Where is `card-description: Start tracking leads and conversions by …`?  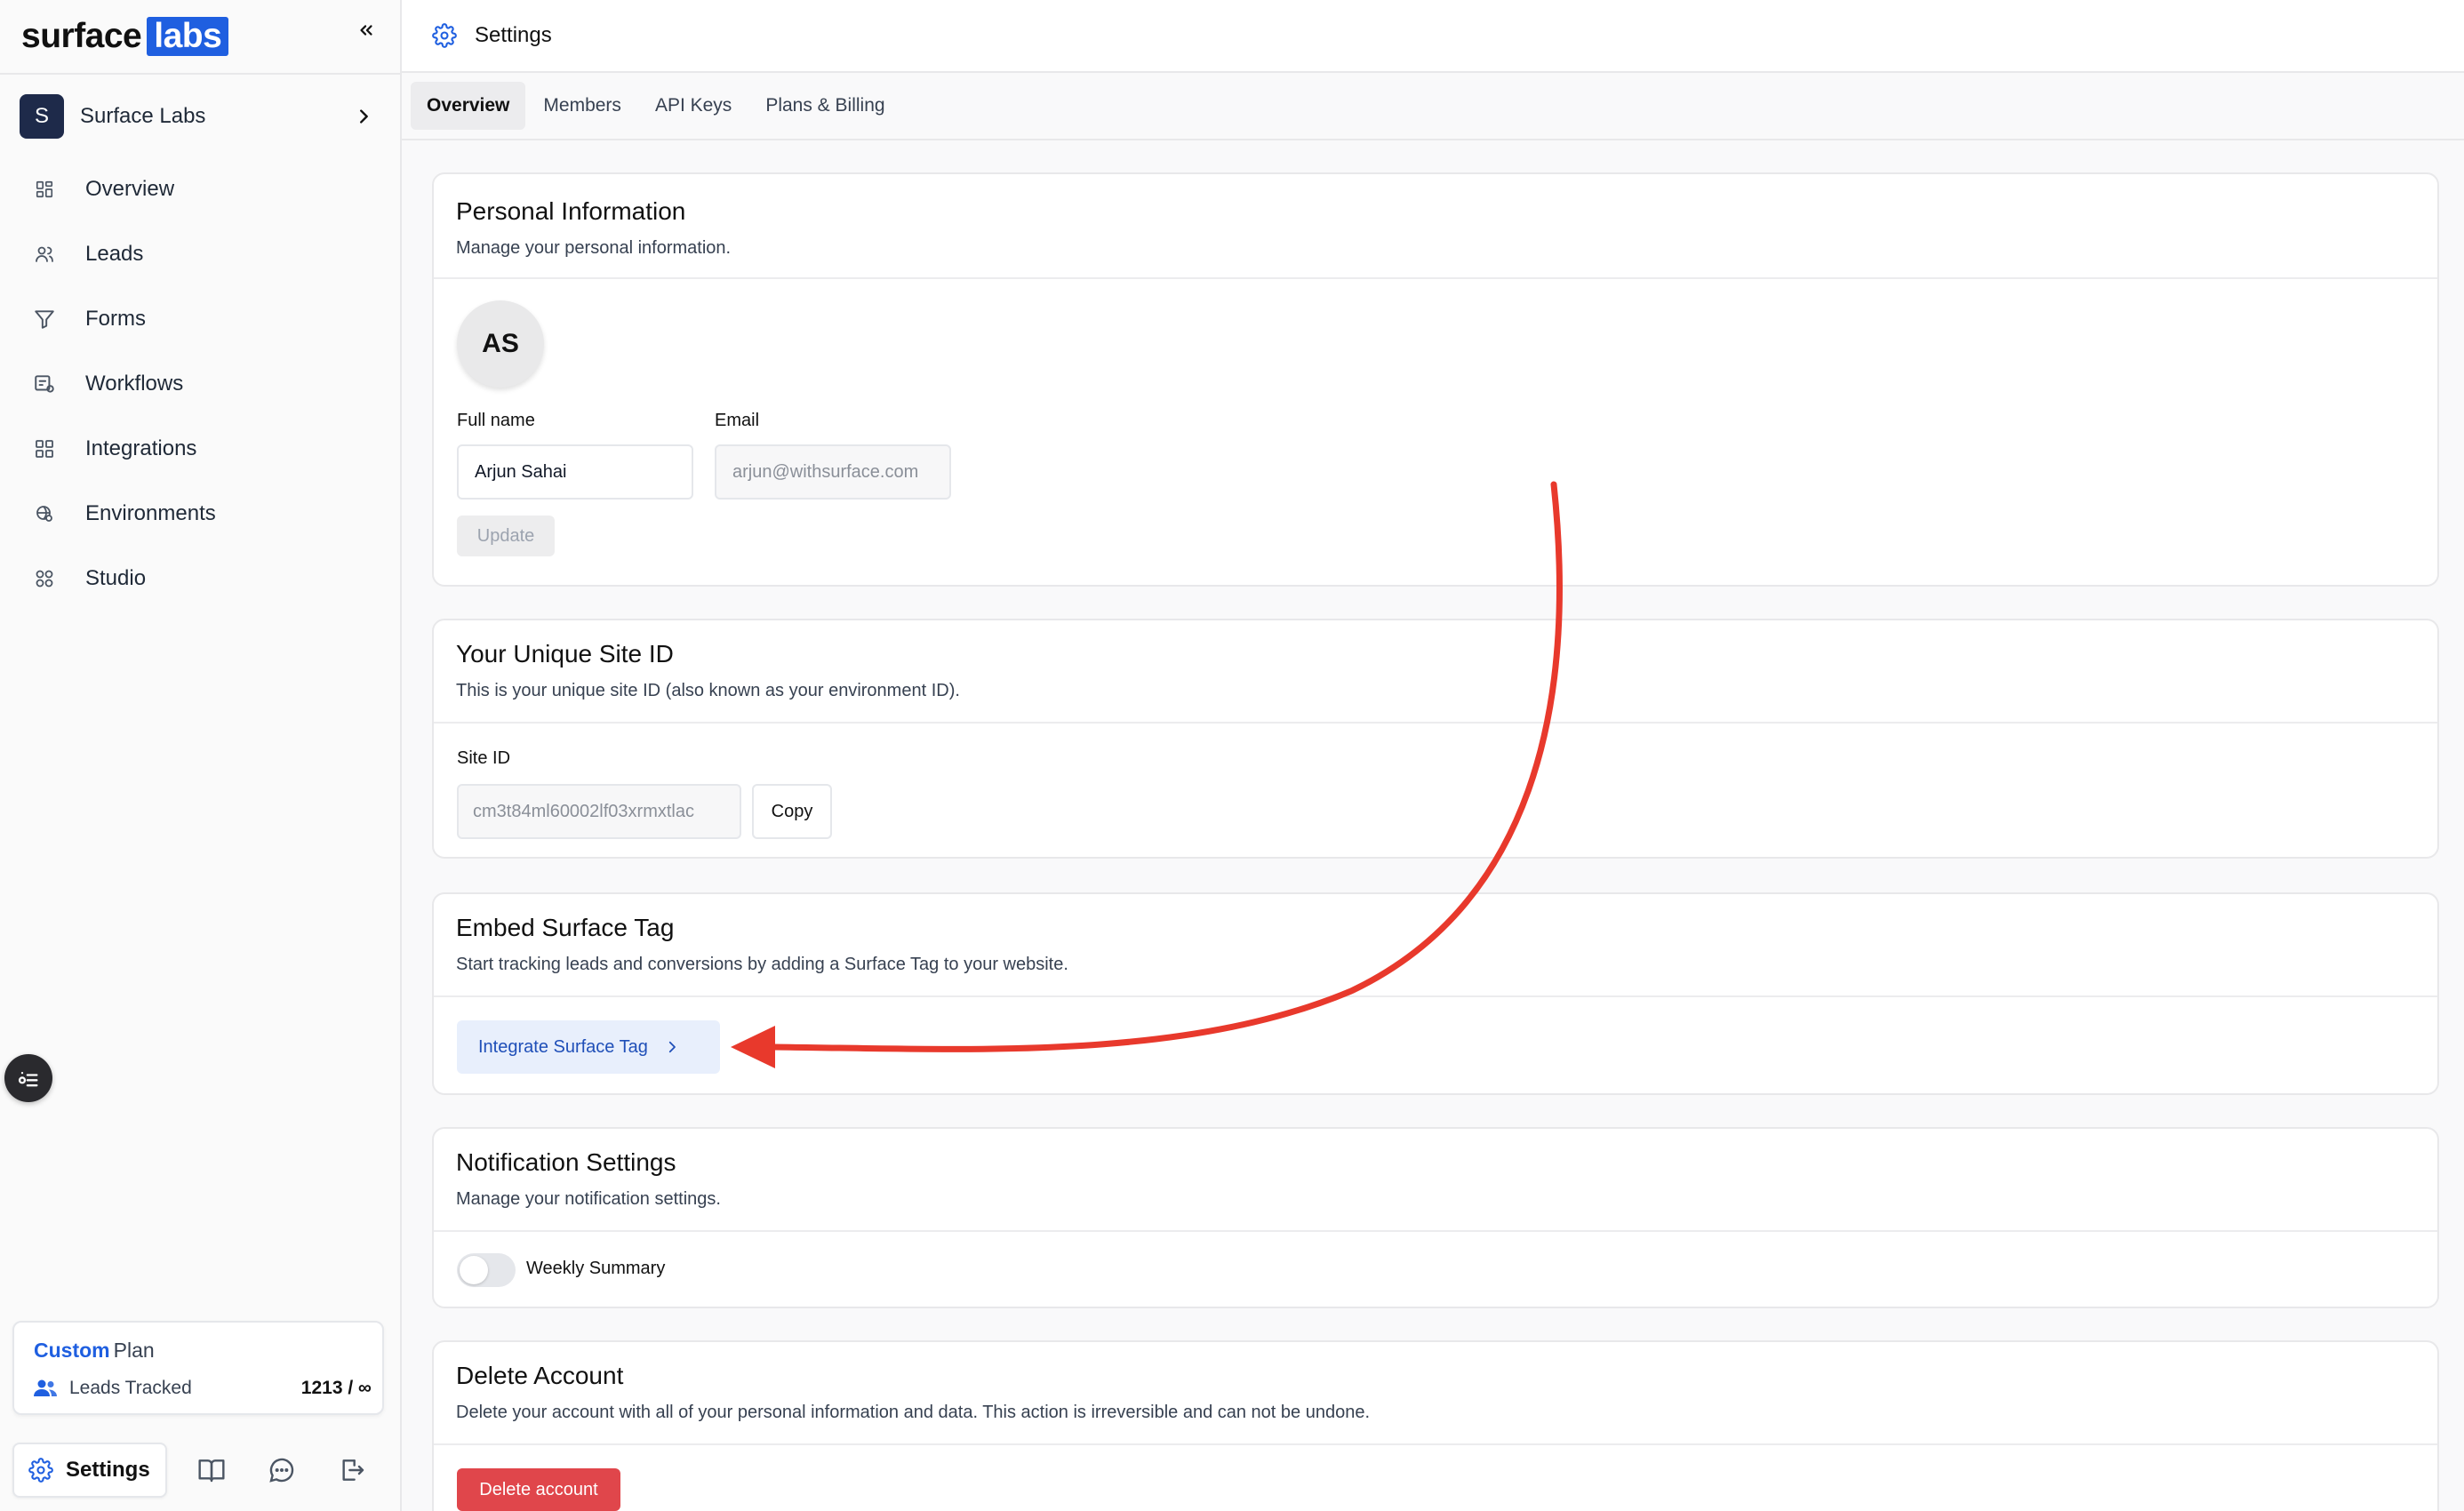 card-description: Start tracking leads and conversions by … is located at coordinates (762, 964).